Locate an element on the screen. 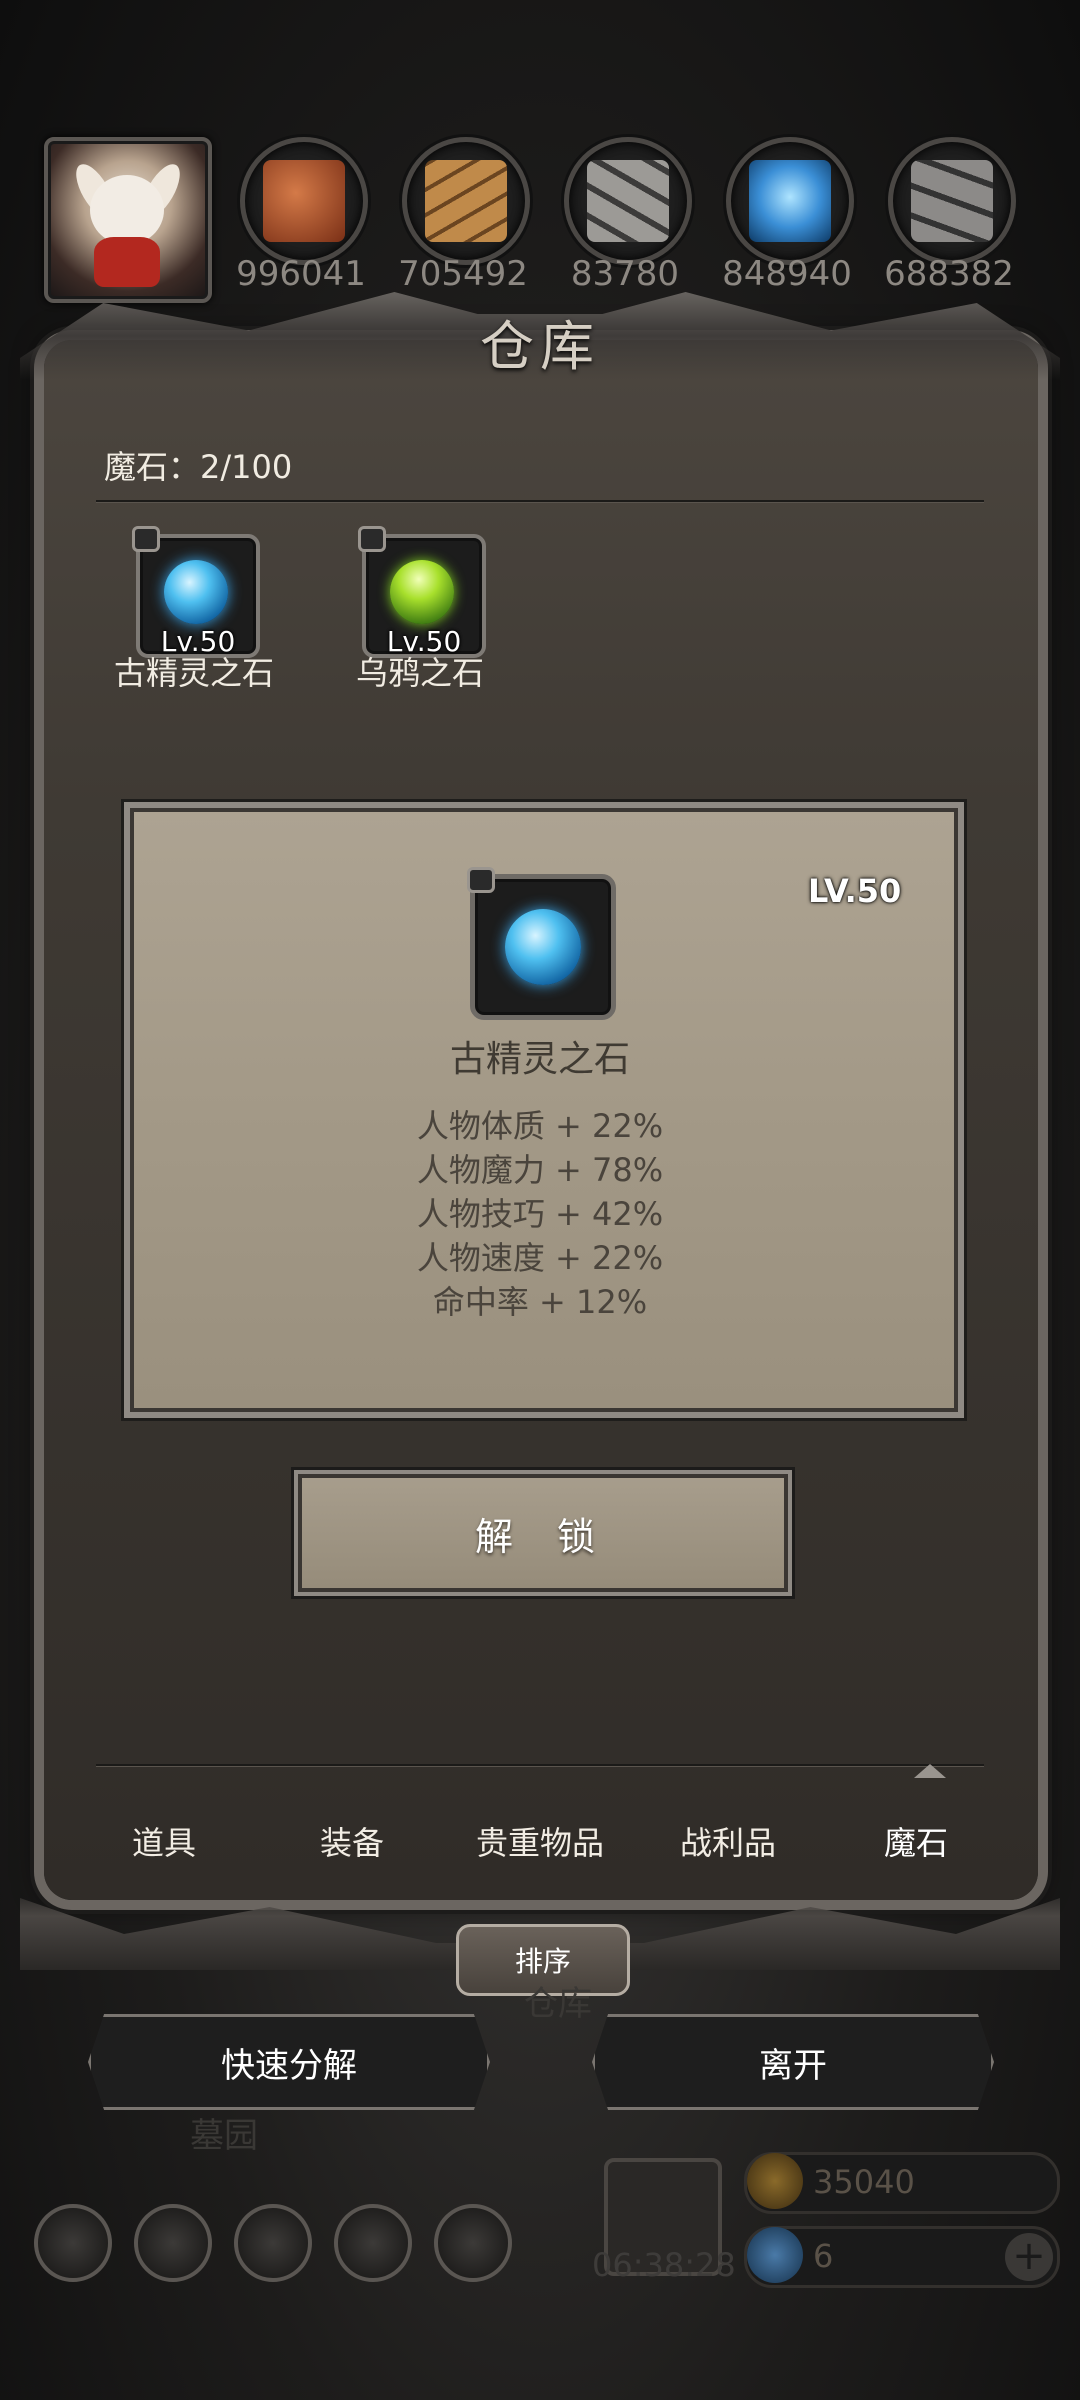 Image resolution: width=1080 pixels, height=2400 pixels. detail-stone-icon is located at coordinates (541, 943).